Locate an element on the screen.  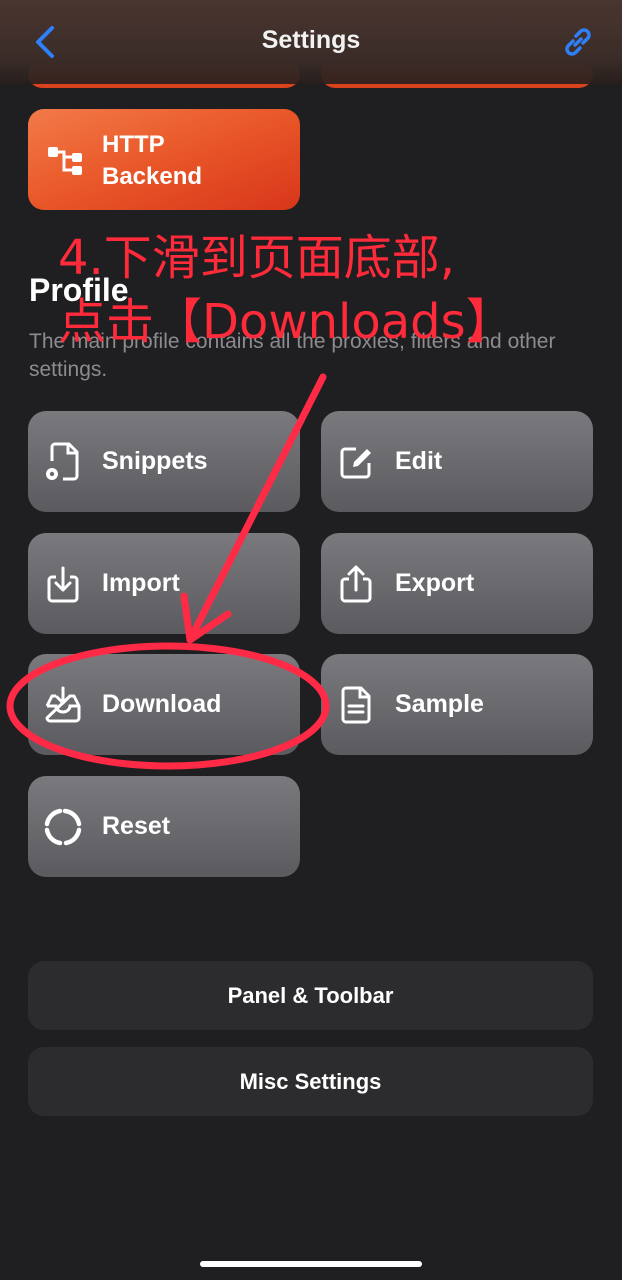
sample-label: Sample is located at coordinates (439, 704).